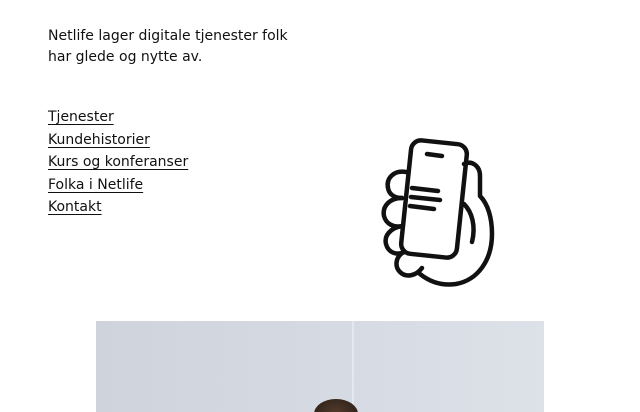 The height and width of the screenshot is (412, 640). I want to click on nav-link-kundehistorier: Kundehistorier, so click(99, 140).